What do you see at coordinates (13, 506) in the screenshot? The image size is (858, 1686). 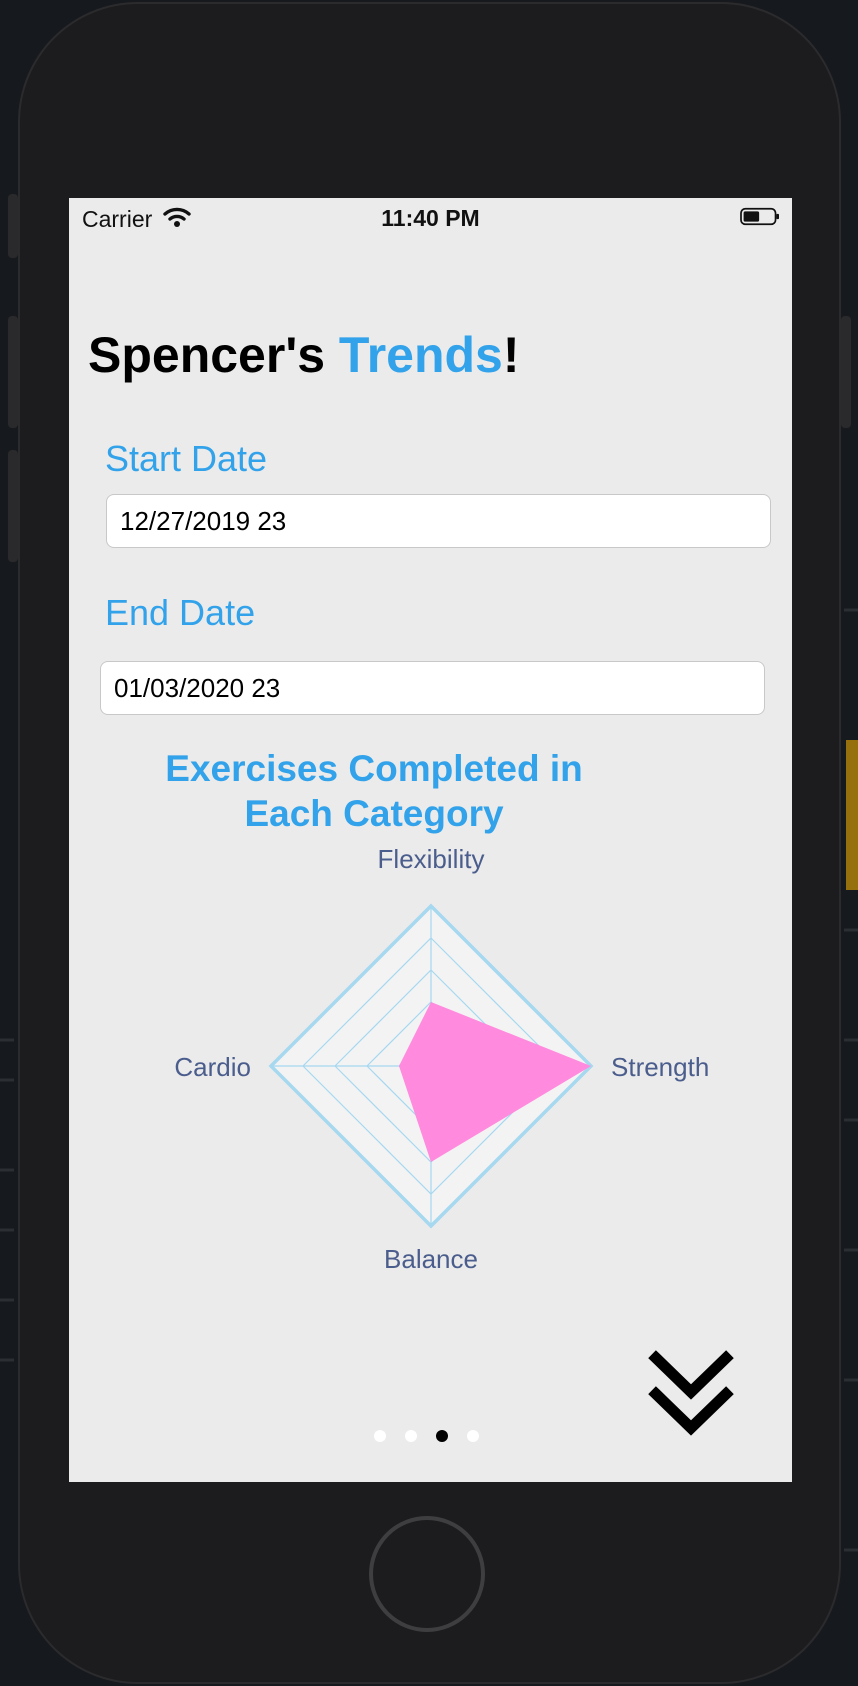 I see `volume-down-button` at bounding box center [13, 506].